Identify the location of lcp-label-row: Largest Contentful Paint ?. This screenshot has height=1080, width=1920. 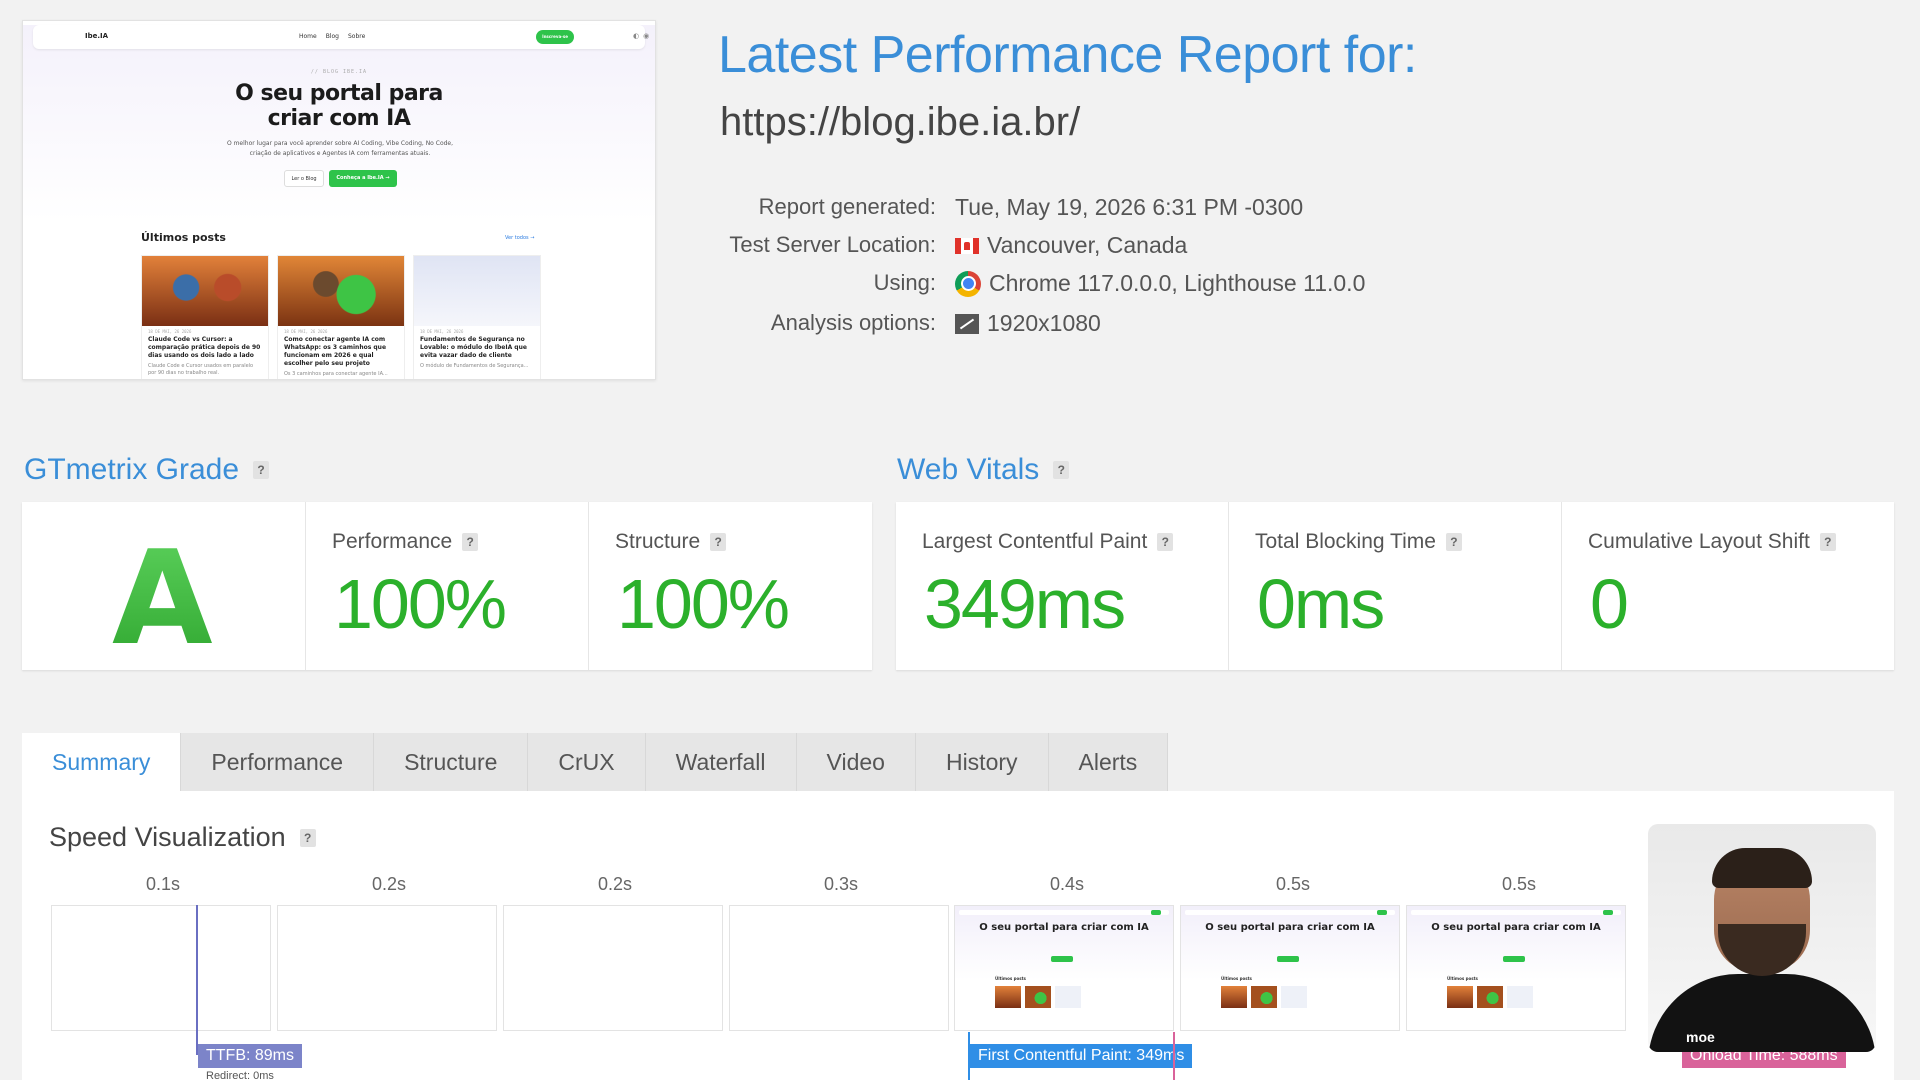
(1048, 542).